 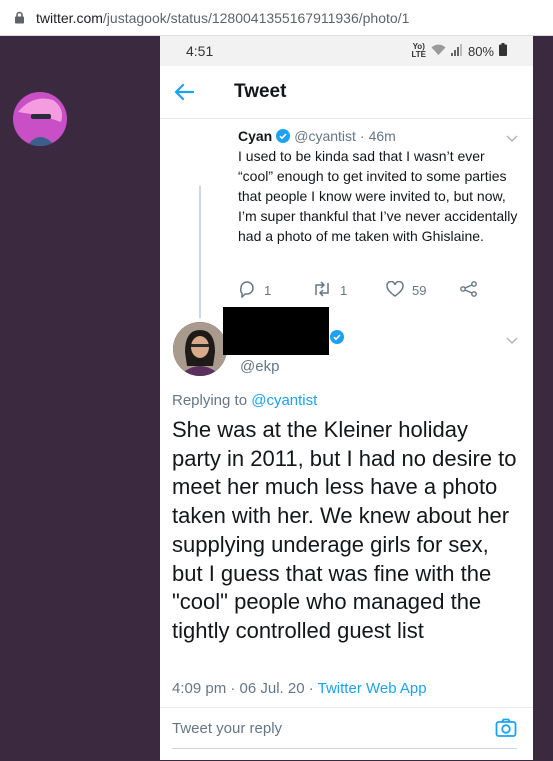 What do you see at coordinates (346, 51) in the screenshot?
I see `status-bar: 4:51 Yo) LTE 80%` at bounding box center [346, 51].